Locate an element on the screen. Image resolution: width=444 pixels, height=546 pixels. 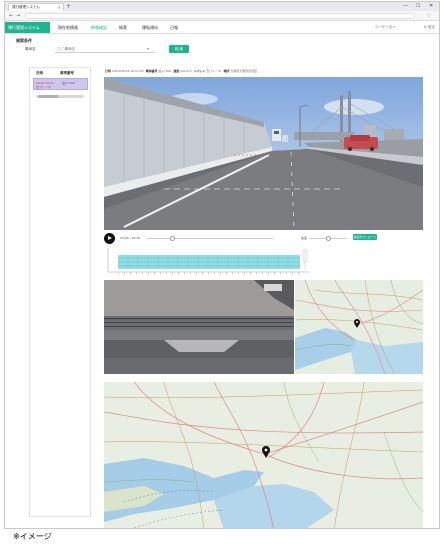
small-map-graphic is located at coordinates (359, 327).